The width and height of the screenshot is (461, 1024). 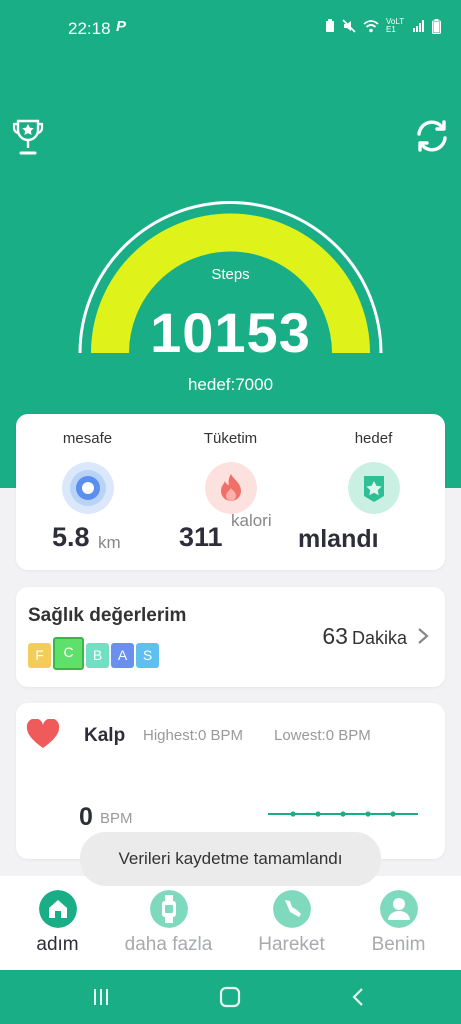 What do you see at coordinates (398, 944) in the screenshot?
I see `tab-label: Benim` at bounding box center [398, 944].